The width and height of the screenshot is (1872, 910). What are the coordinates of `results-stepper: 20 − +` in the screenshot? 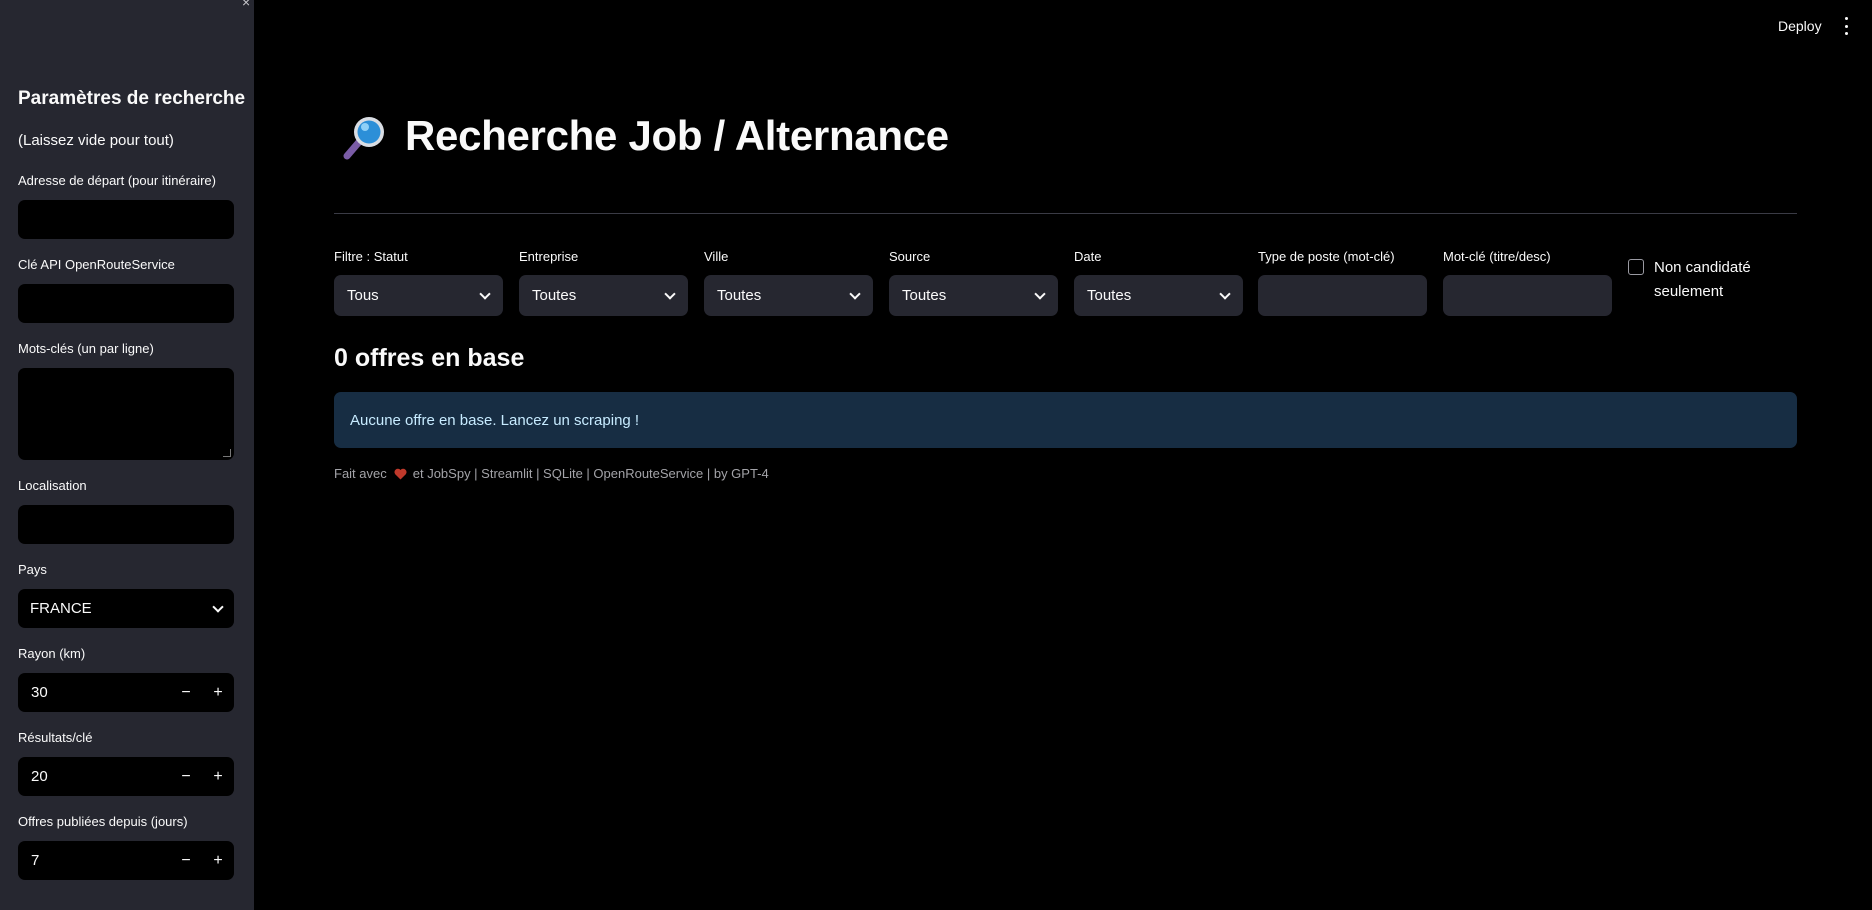 It's located at (126, 776).